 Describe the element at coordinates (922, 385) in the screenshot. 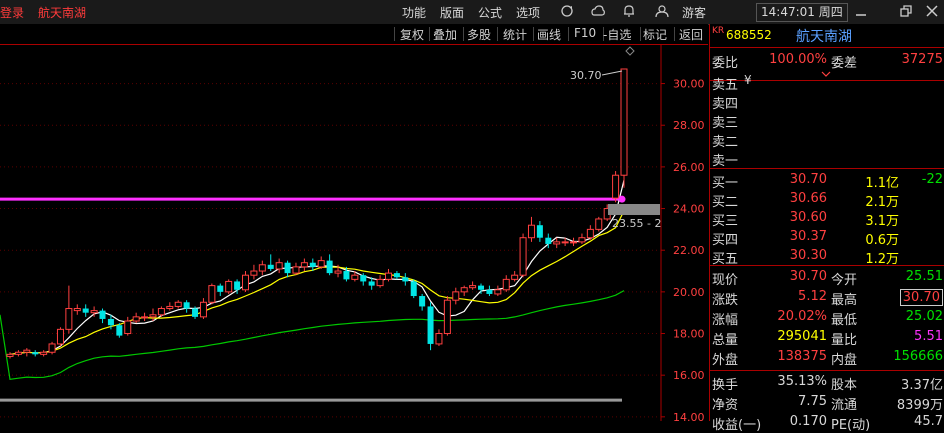

I see `stat-value: 3.37亿` at that location.